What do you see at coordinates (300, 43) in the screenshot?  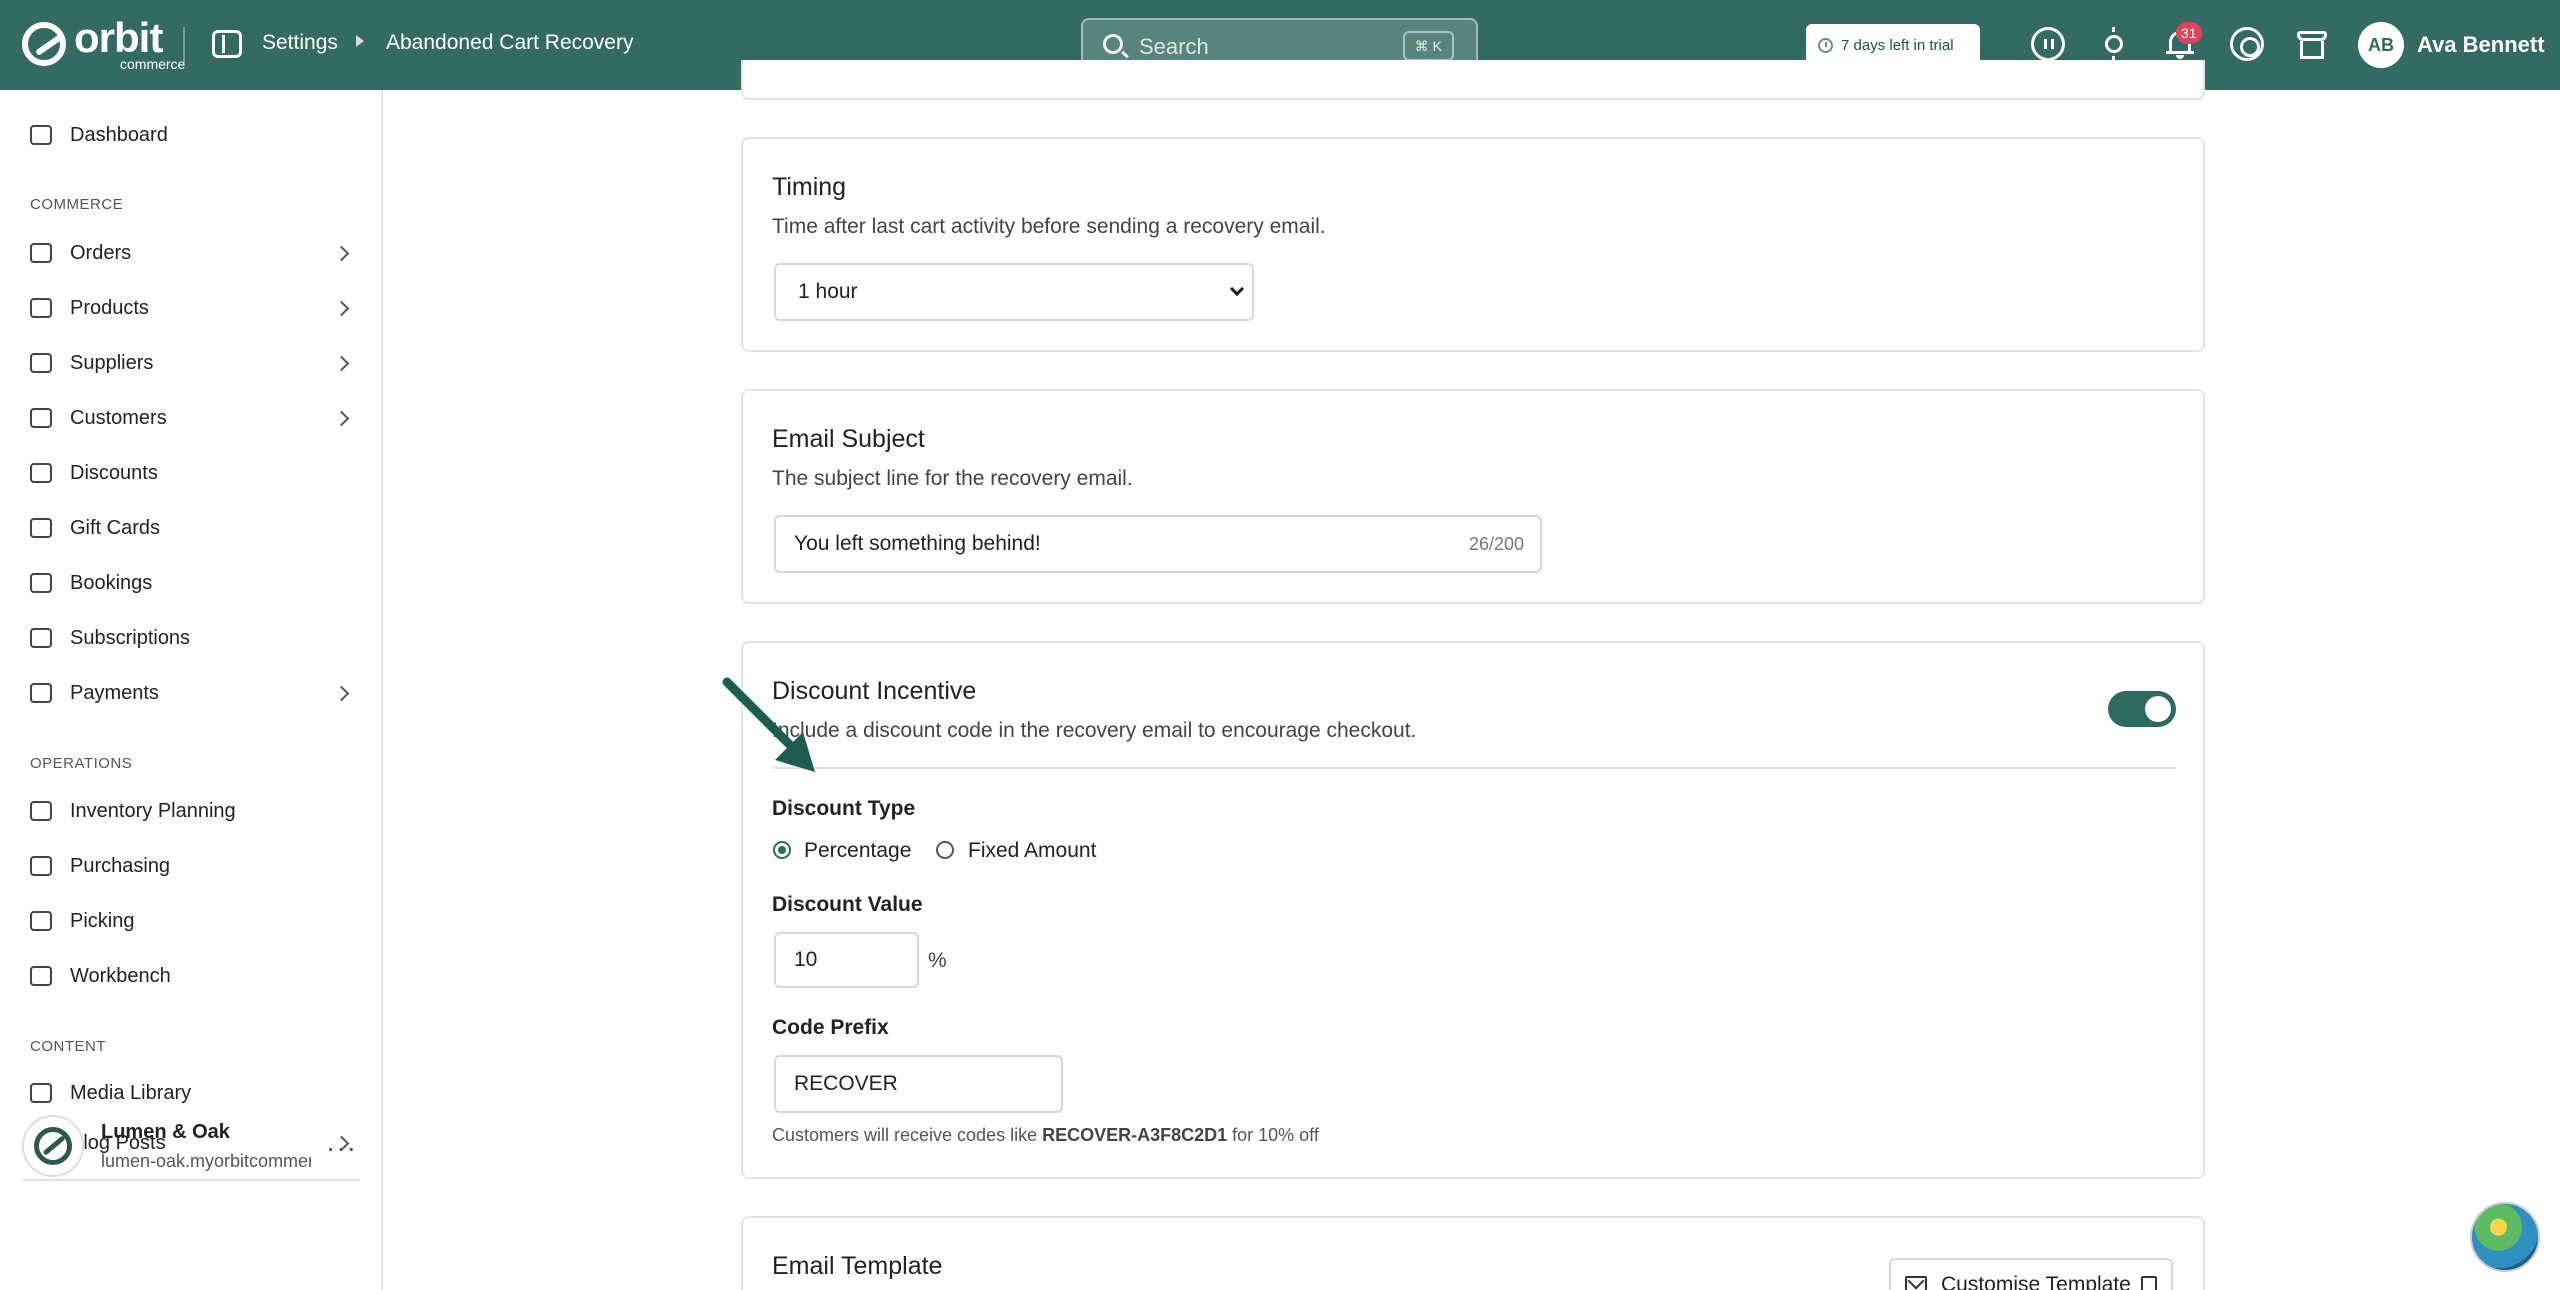 I see `breadcrumb-settings: Settings` at bounding box center [300, 43].